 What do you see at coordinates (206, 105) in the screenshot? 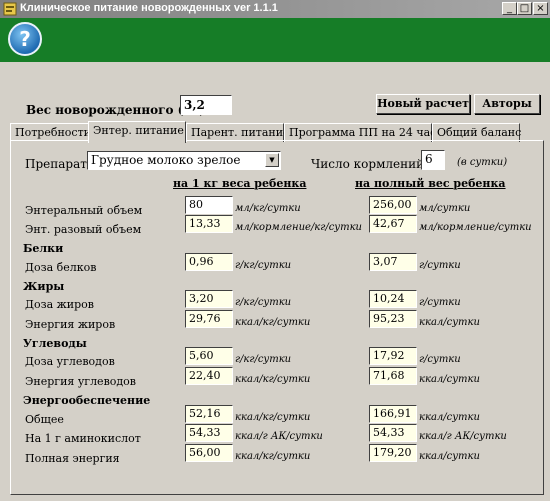
I see `weight-input: 3,2` at bounding box center [206, 105].